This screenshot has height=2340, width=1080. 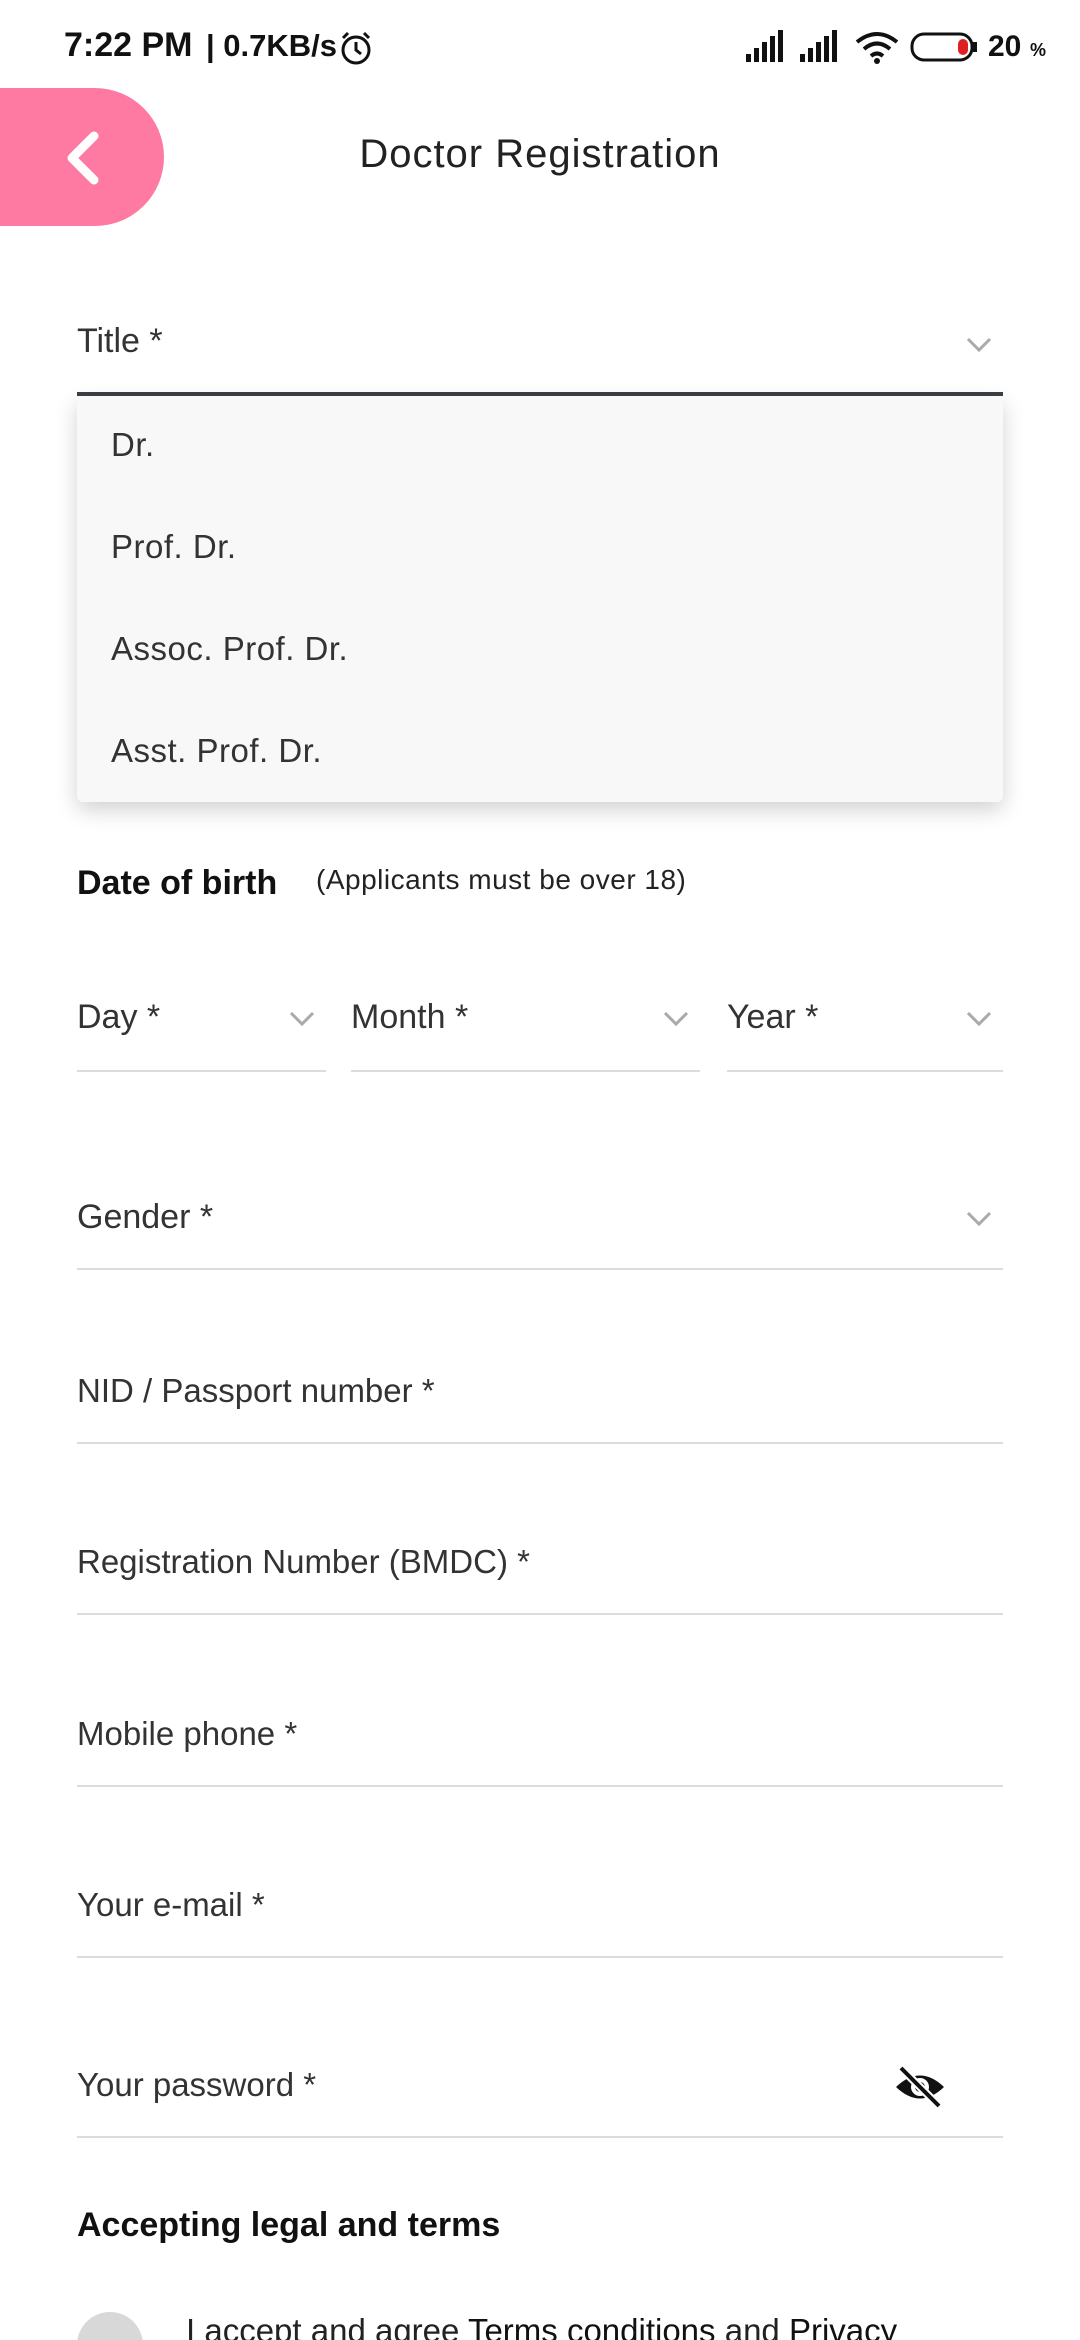 I want to click on title-select: Title *, so click(x=540, y=348).